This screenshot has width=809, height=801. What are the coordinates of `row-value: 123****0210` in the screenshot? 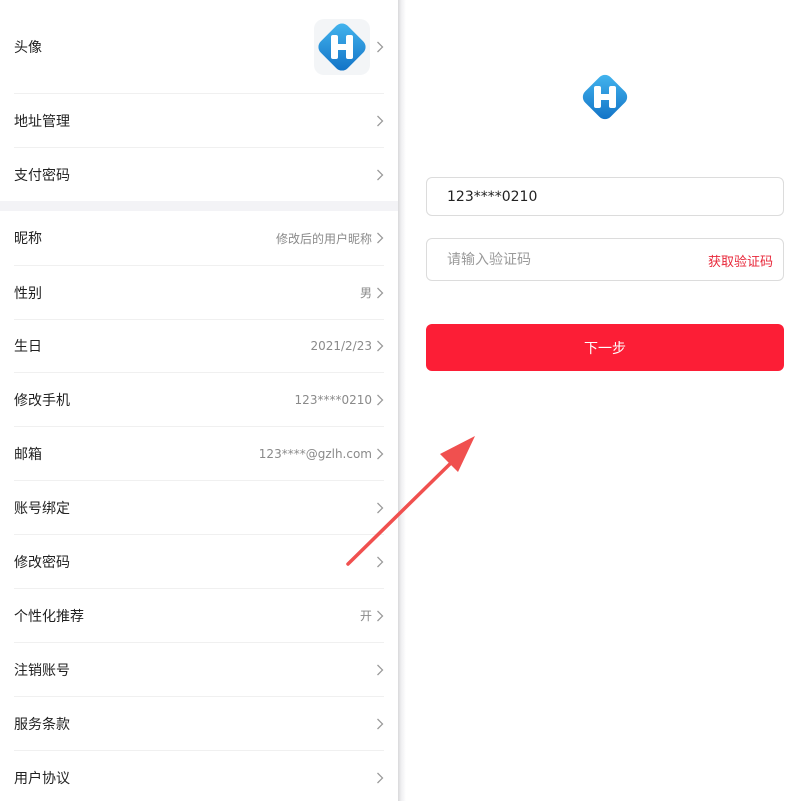 It's located at (333, 399).